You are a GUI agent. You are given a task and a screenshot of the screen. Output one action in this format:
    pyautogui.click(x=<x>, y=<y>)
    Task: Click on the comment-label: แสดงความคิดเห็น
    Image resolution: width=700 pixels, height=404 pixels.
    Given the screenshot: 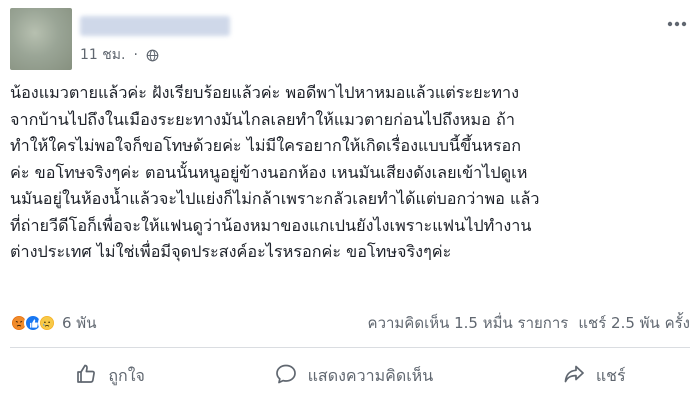 What is the action you would take?
    pyautogui.click(x=370, y=375)
    